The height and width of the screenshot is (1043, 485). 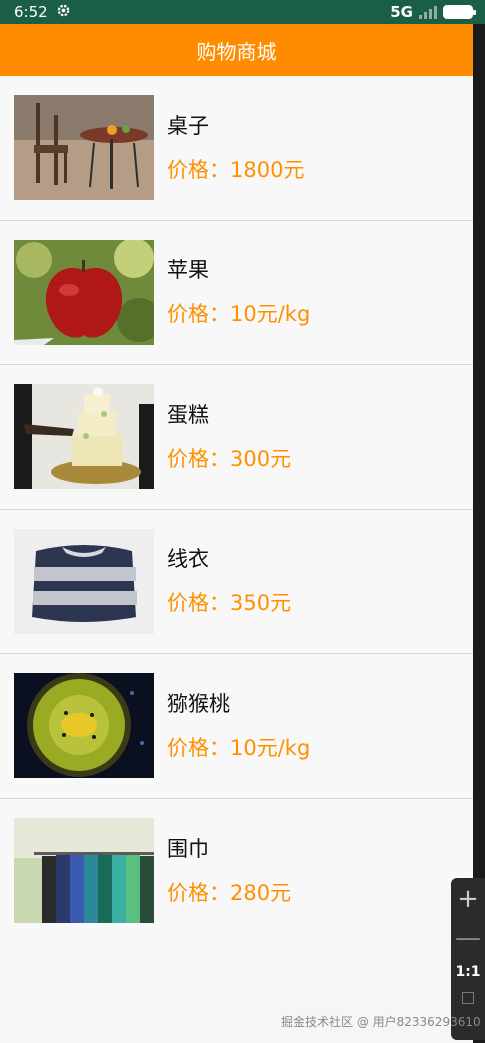 I want to click on fit-screen-icon, so click(x=468, y=998).